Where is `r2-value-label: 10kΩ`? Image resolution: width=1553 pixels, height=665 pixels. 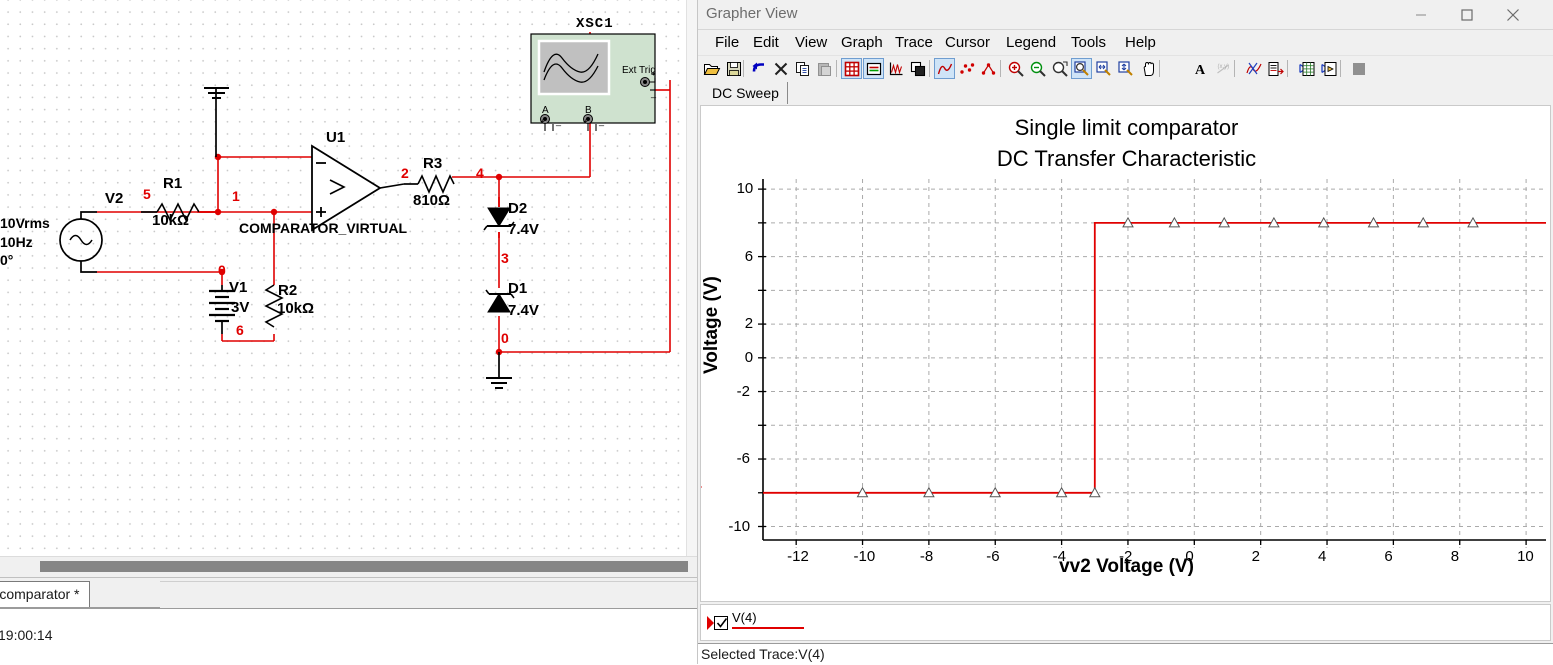 r2-value-label: 10kΩ is located at coordinates (296, 308).